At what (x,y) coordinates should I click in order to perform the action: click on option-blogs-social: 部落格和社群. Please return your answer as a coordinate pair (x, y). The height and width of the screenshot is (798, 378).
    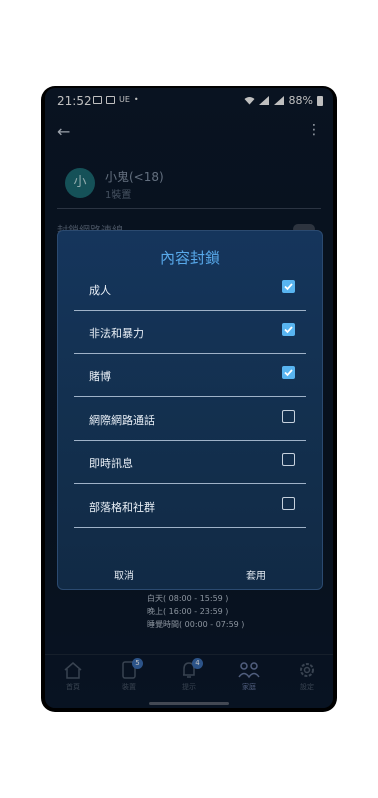
    Looking at the image, I should click on (190, 506).